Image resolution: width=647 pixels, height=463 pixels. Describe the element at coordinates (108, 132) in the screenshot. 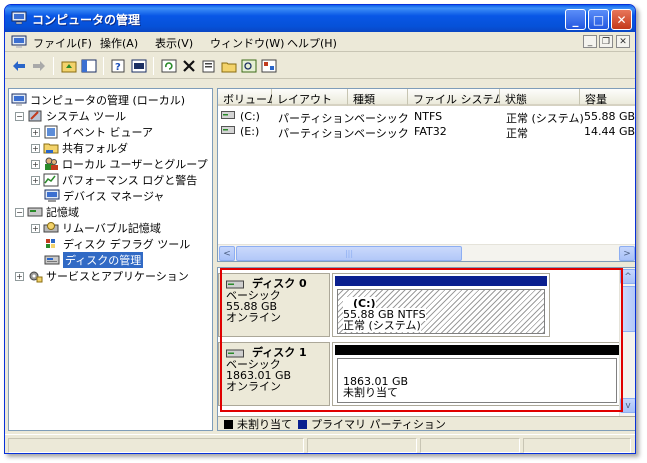

I see `tree-label: イベント ビューア` at that location.